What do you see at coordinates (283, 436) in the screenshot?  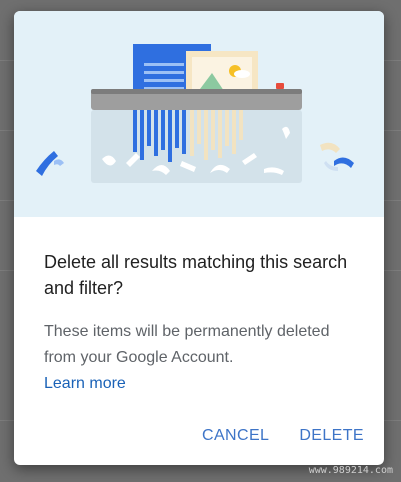 I see `dialog-actions: CANCEL DELETE` at bounding box center [283, 436].